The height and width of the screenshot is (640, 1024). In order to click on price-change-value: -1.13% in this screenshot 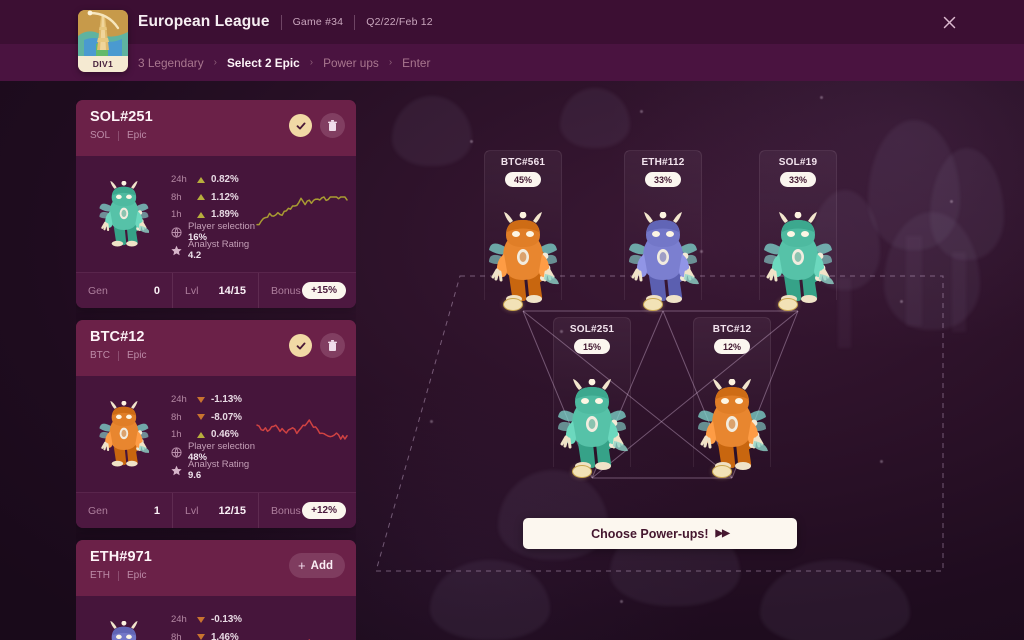, I will do `click(226, 399)`.